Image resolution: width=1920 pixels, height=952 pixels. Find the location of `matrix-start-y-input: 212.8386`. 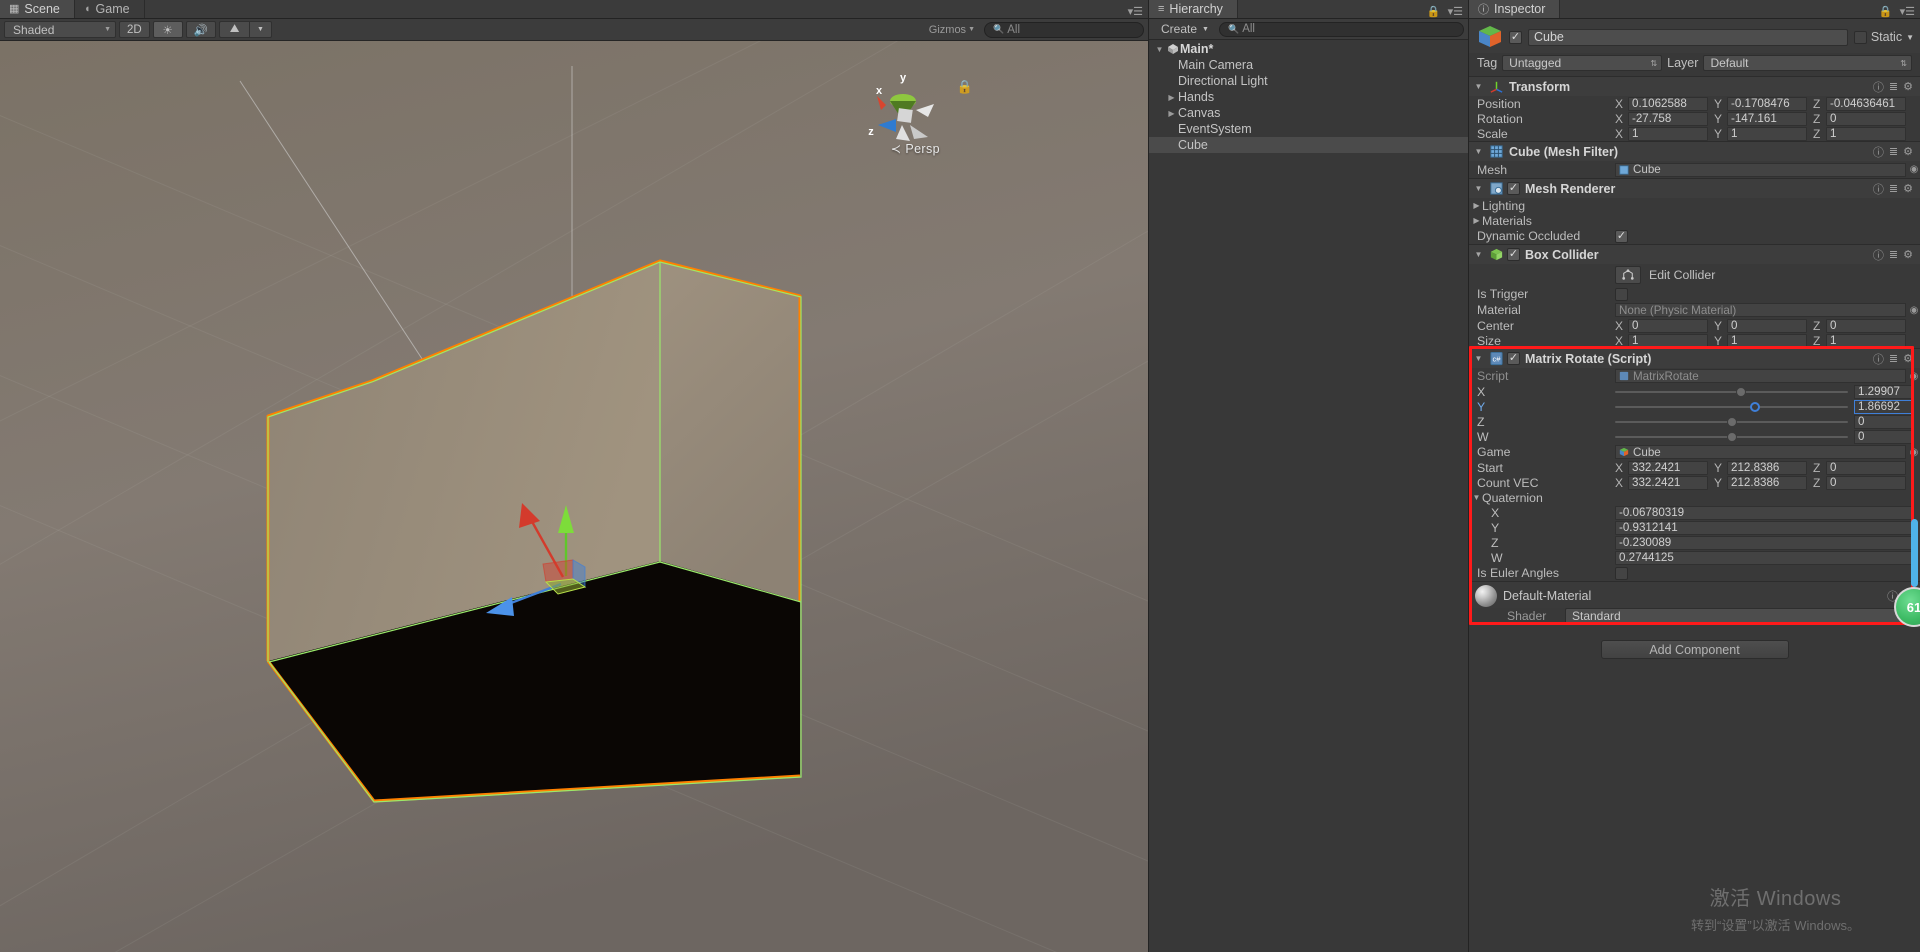

matrix-start-y-input: 212.8386 is located at coordinates (1767, 467).